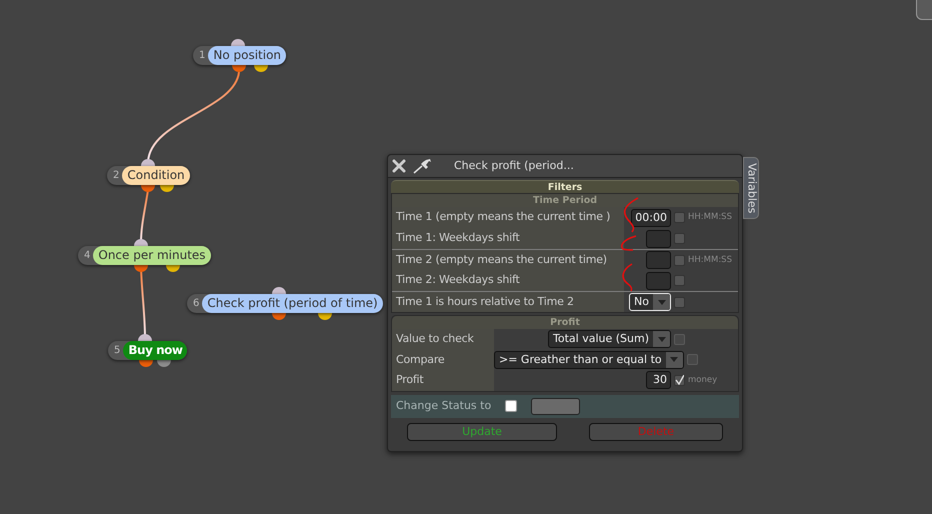  I want to click on field-label: Compare, so click(420, 360).